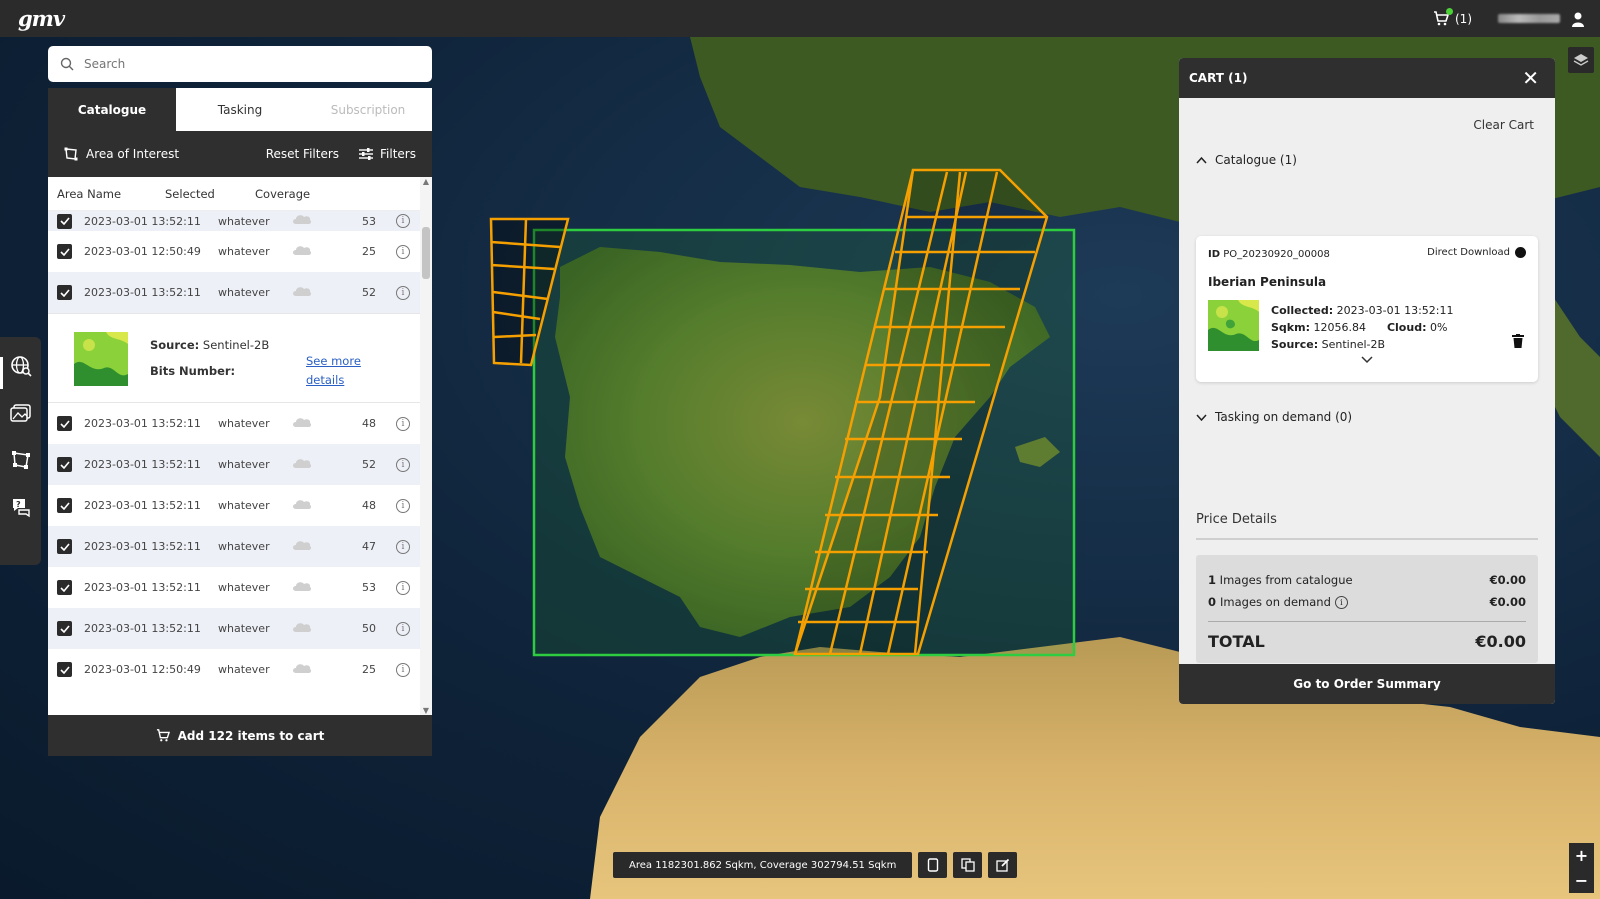  Describe the element at coordinates (1503, 125) in the screenshot. I see `clear-cart-button: Clear Cart` at that location.